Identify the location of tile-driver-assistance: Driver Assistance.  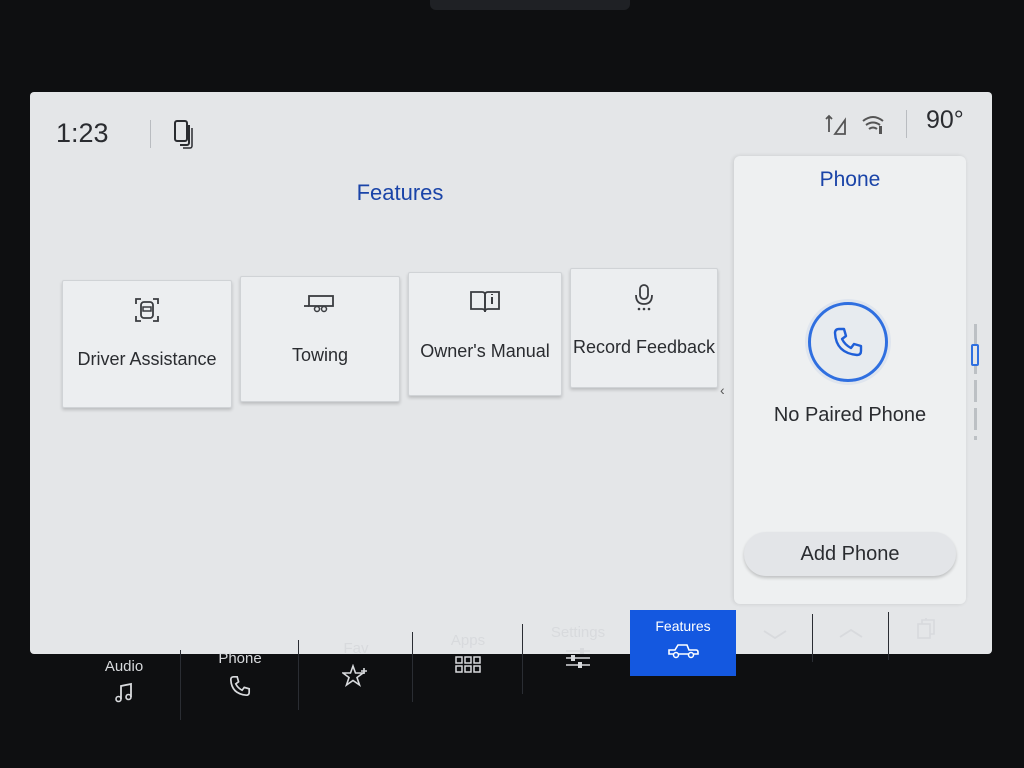
(147, 344).